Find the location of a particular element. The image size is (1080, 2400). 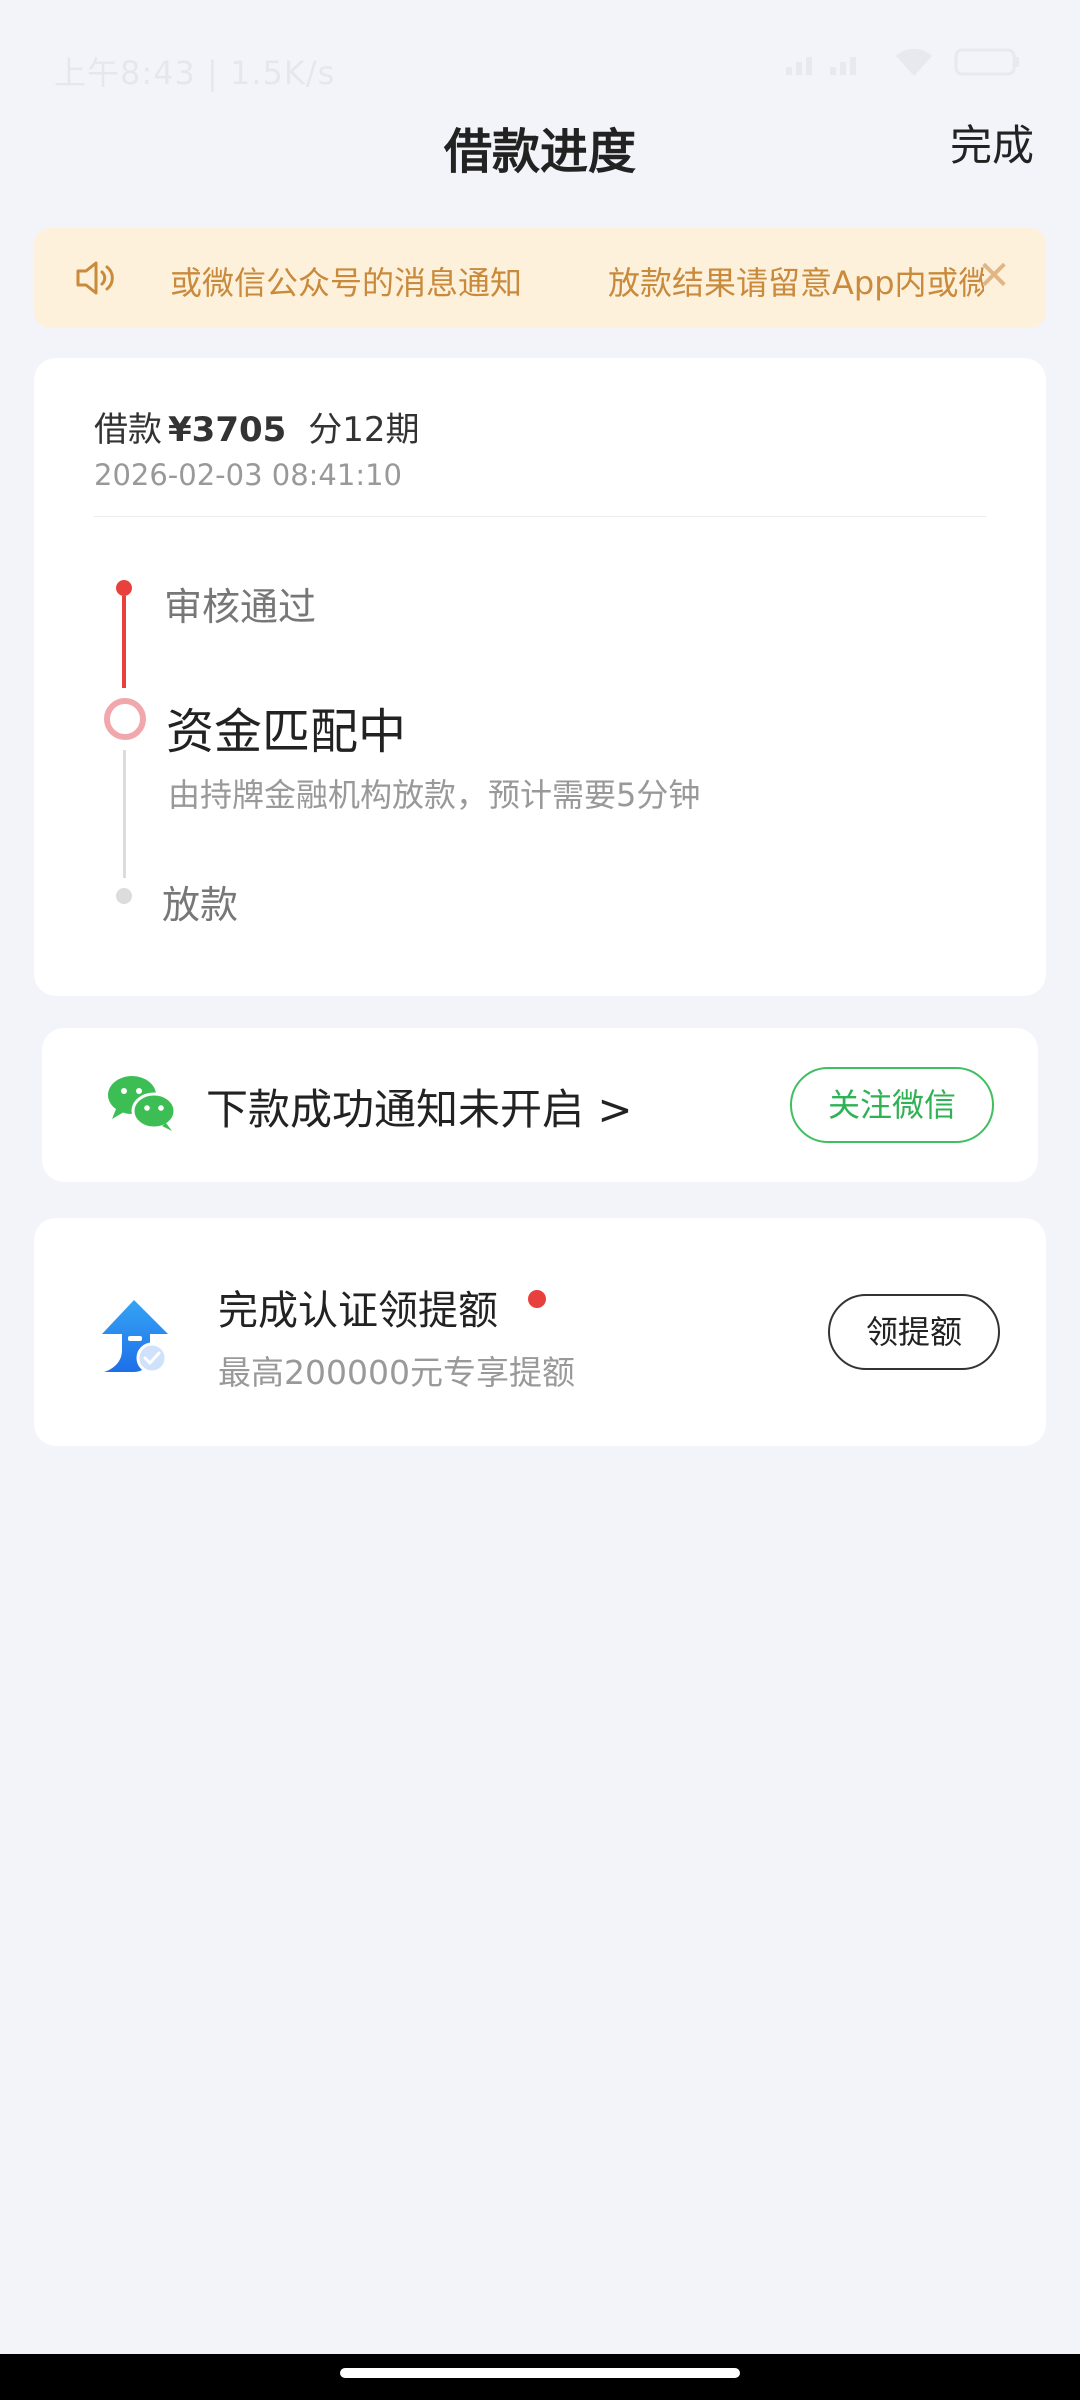

header: 借款进度 完成 is located at coordinates (540, 145).